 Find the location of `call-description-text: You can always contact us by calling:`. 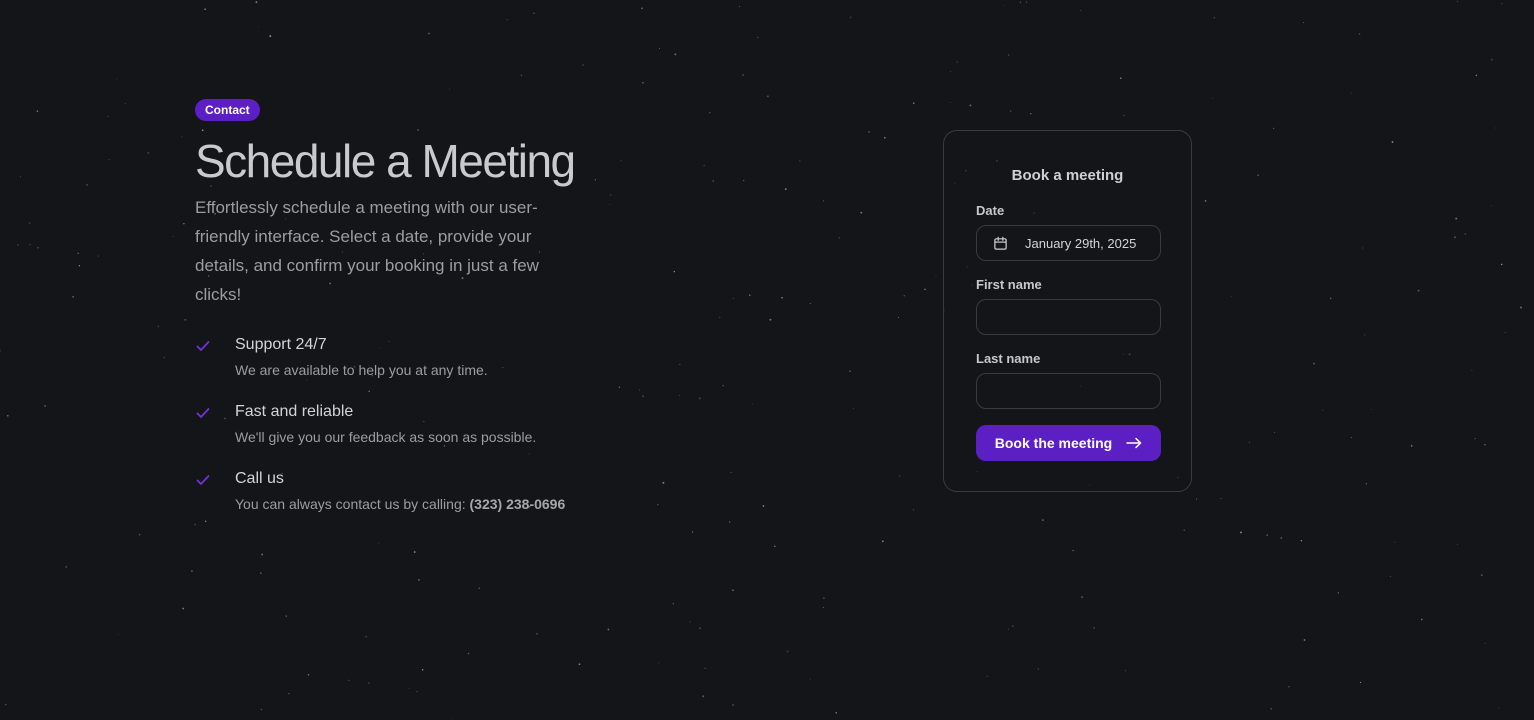

call-description-text: You can always contact us by calling: is located at coordinates (352, 504).